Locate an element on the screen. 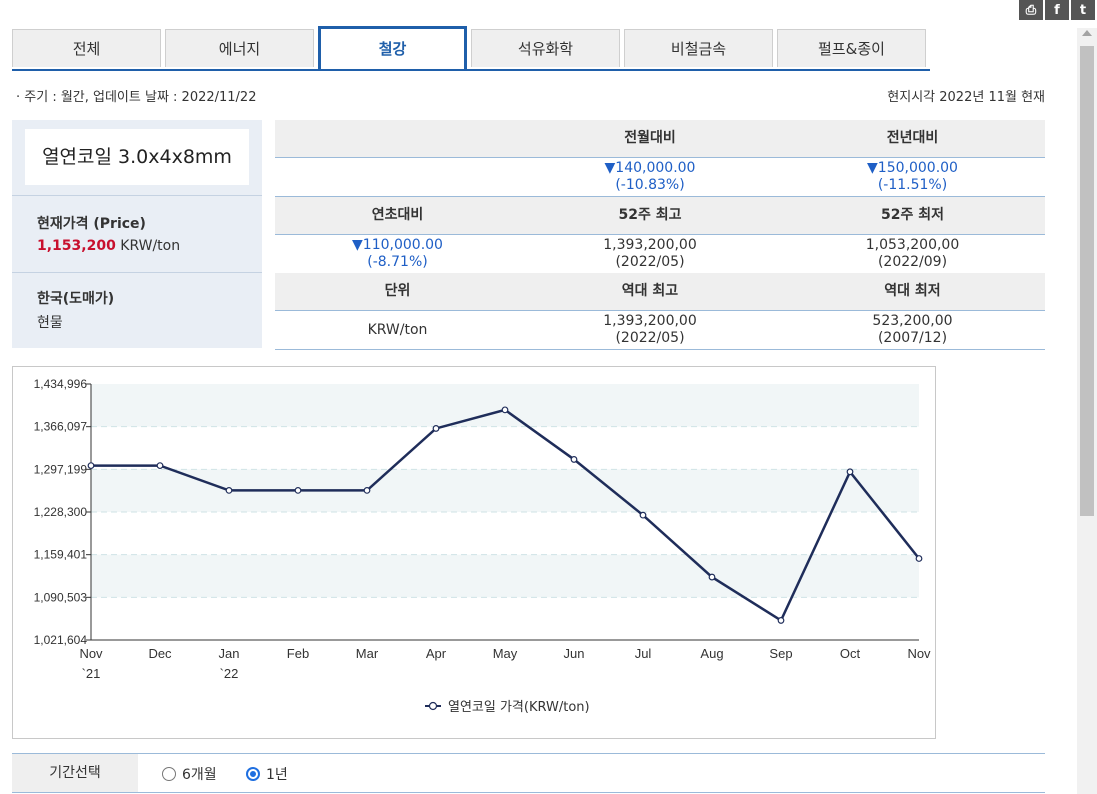  category-tabs: 전체 에너지 철강 석유화학 비철금속 펄프&종이 is located at coordinates (471, 48).